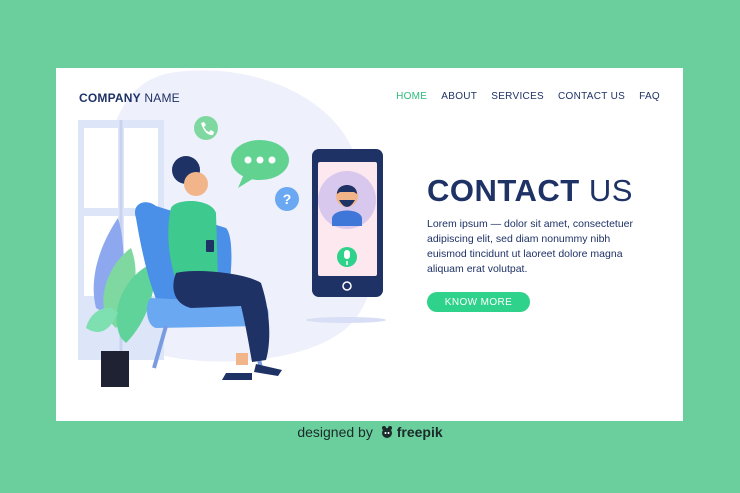  I want to click on phone-icon, so click(206, 128).